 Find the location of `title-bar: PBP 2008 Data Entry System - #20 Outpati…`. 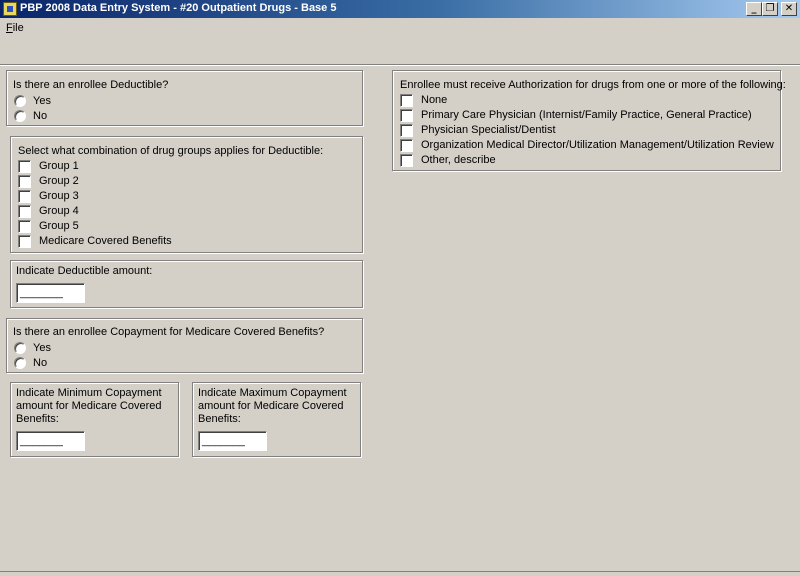

title-bar: PBP 2008 Data Entry System - #20 Outpati… is located at coordinates (400, 9).